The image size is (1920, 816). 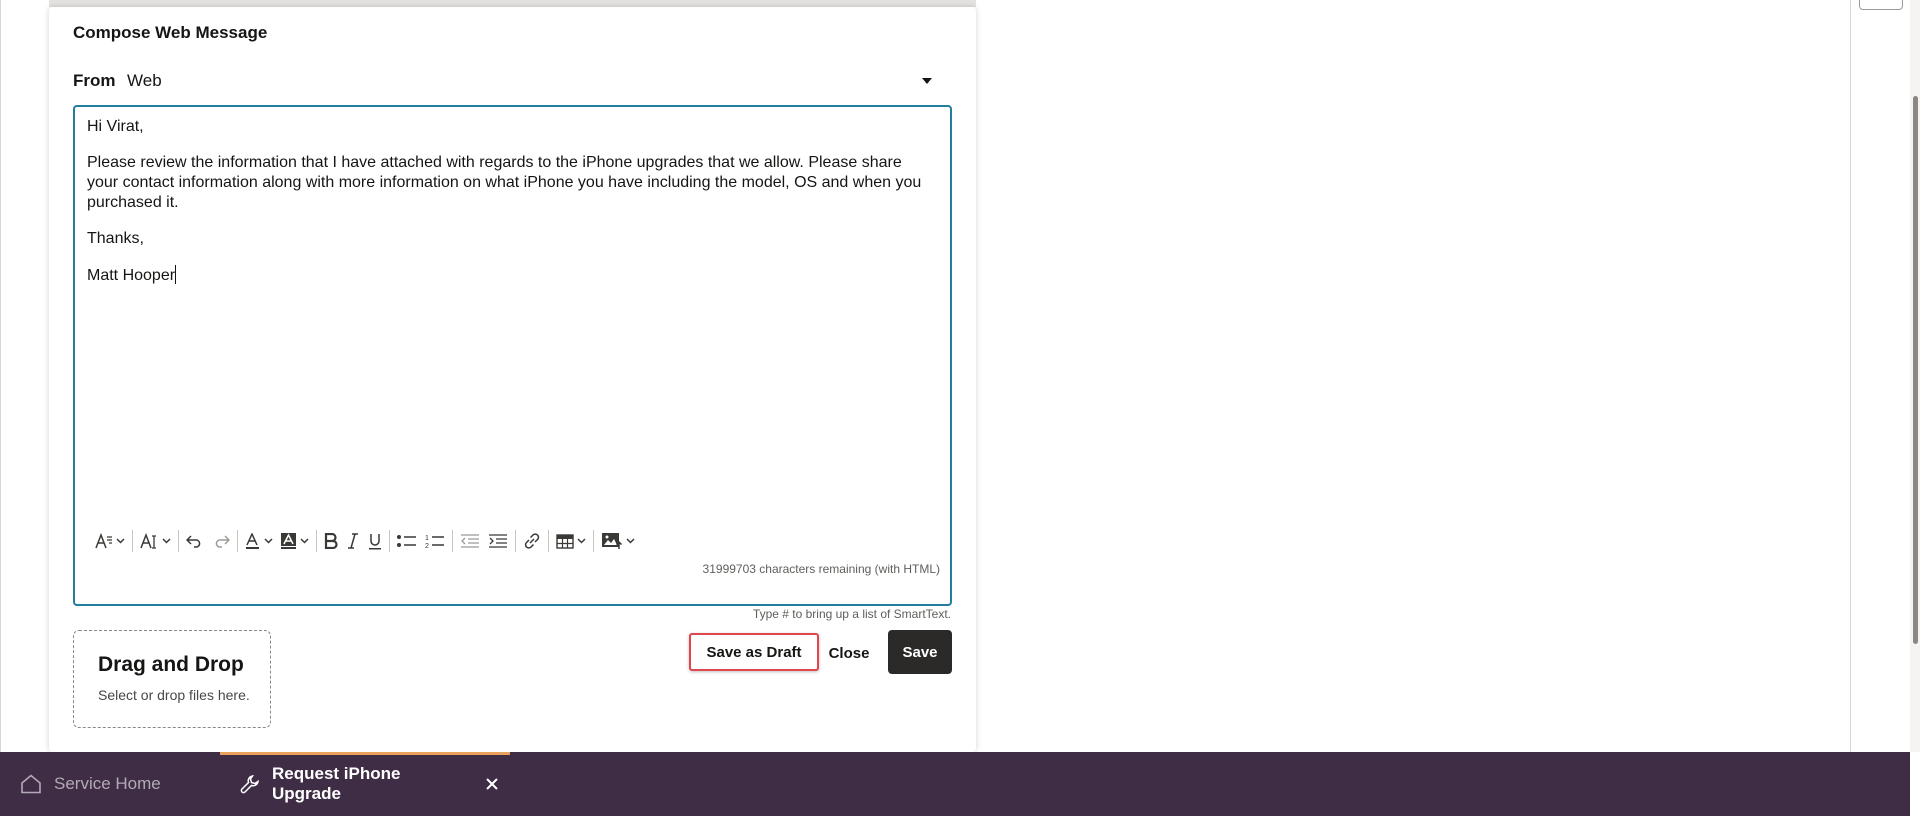 I want to click on svg-text: 1, so click(x=427, y=538).